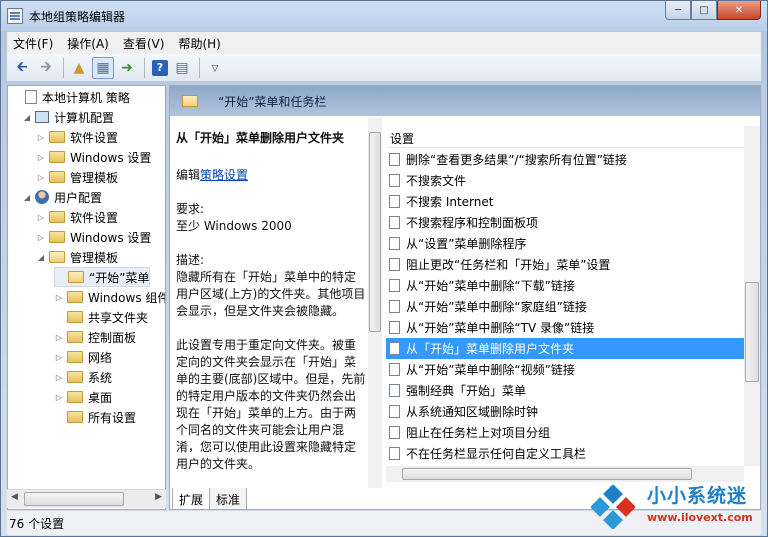 The height and width of the screenshot is (537, 768). What do you see at coordinates (103, 67) in the screenshot?
I see `show-tree-icon: ▦` at bounding box center [103, 67].